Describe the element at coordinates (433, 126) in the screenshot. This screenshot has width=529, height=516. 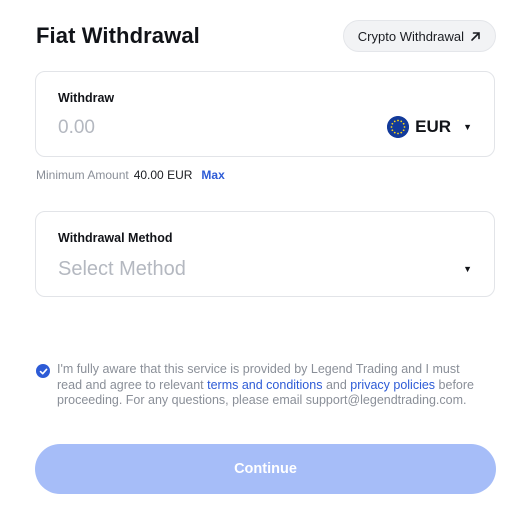
I see `currency-code: EUR` at that location.